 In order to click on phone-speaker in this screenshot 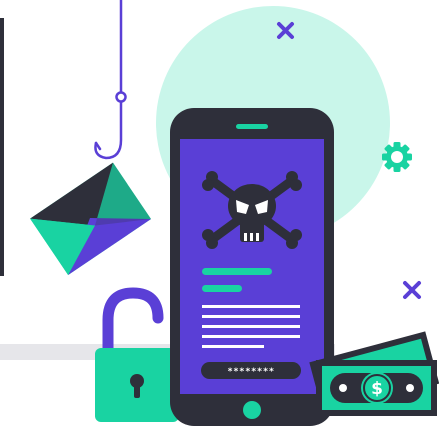, I will do `click(252, 126)`.